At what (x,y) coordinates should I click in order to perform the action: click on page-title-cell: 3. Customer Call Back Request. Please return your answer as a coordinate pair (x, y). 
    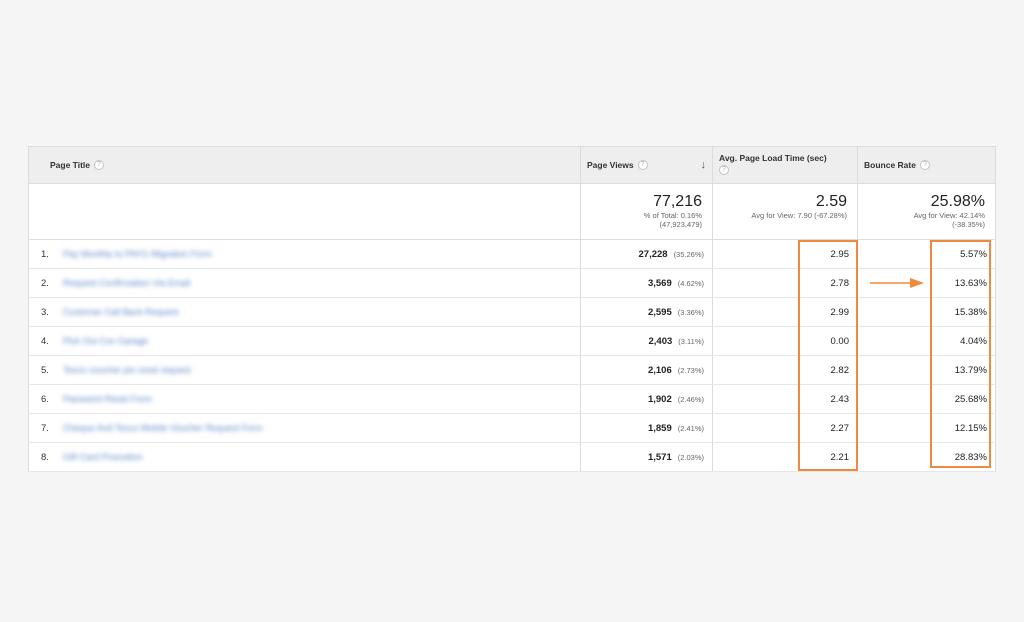
    Looking at the image, I should click on (304, 312).